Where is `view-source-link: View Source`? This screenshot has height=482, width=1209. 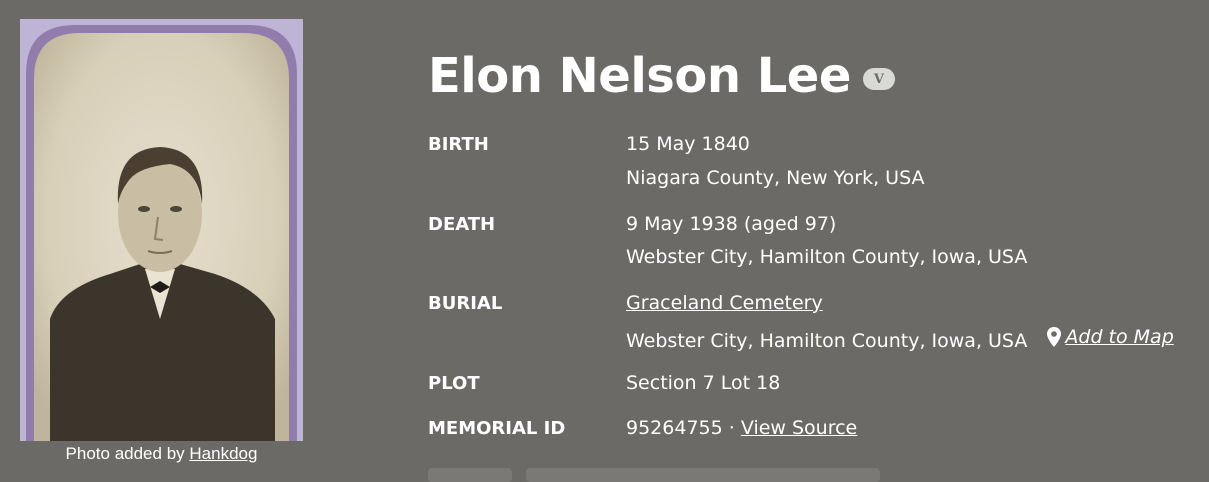
view-source-link: View Source is located at coordinates (799, 428).